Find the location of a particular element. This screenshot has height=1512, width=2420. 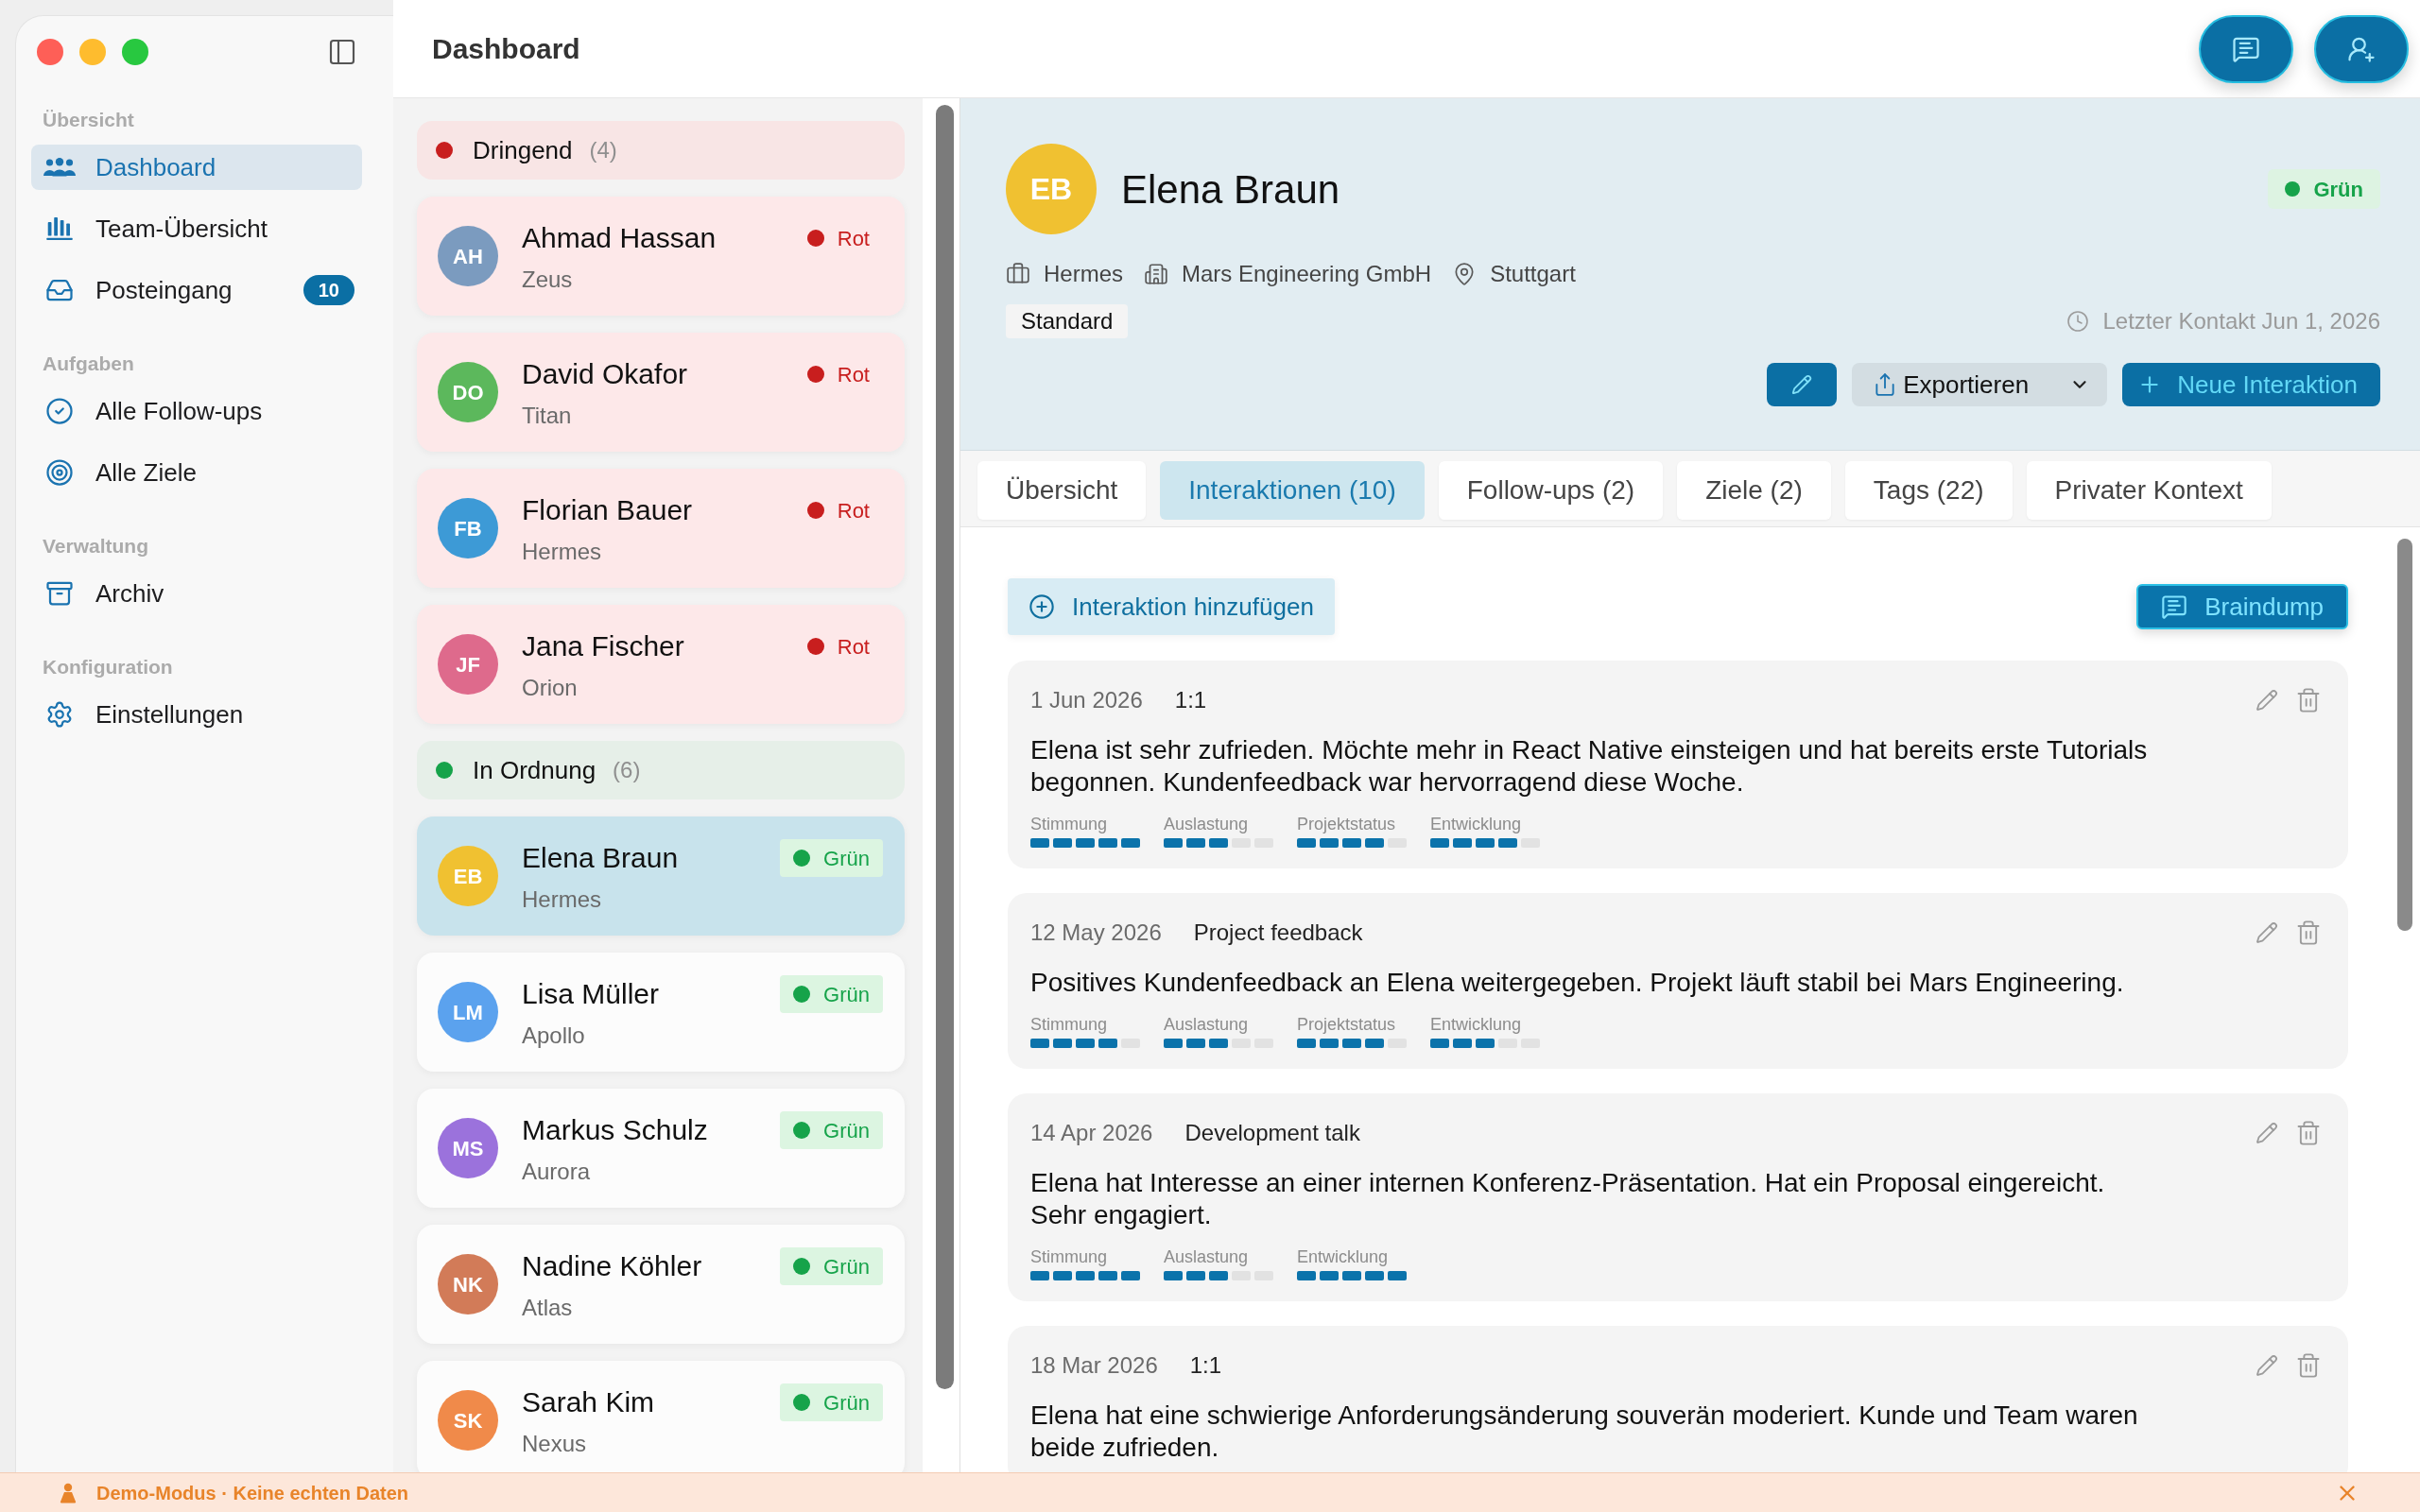

interaction-date: 1 Jun 2026 is located at coordinates (1086, 700).